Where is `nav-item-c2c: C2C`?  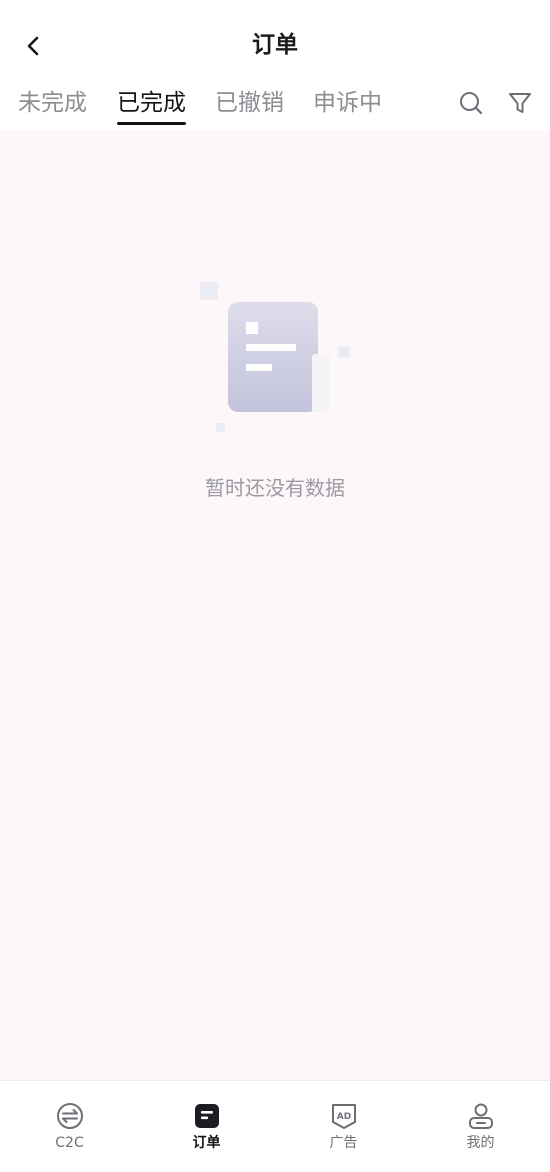
nav-item-c2c: C2C is located at coordinates (69, 1126).